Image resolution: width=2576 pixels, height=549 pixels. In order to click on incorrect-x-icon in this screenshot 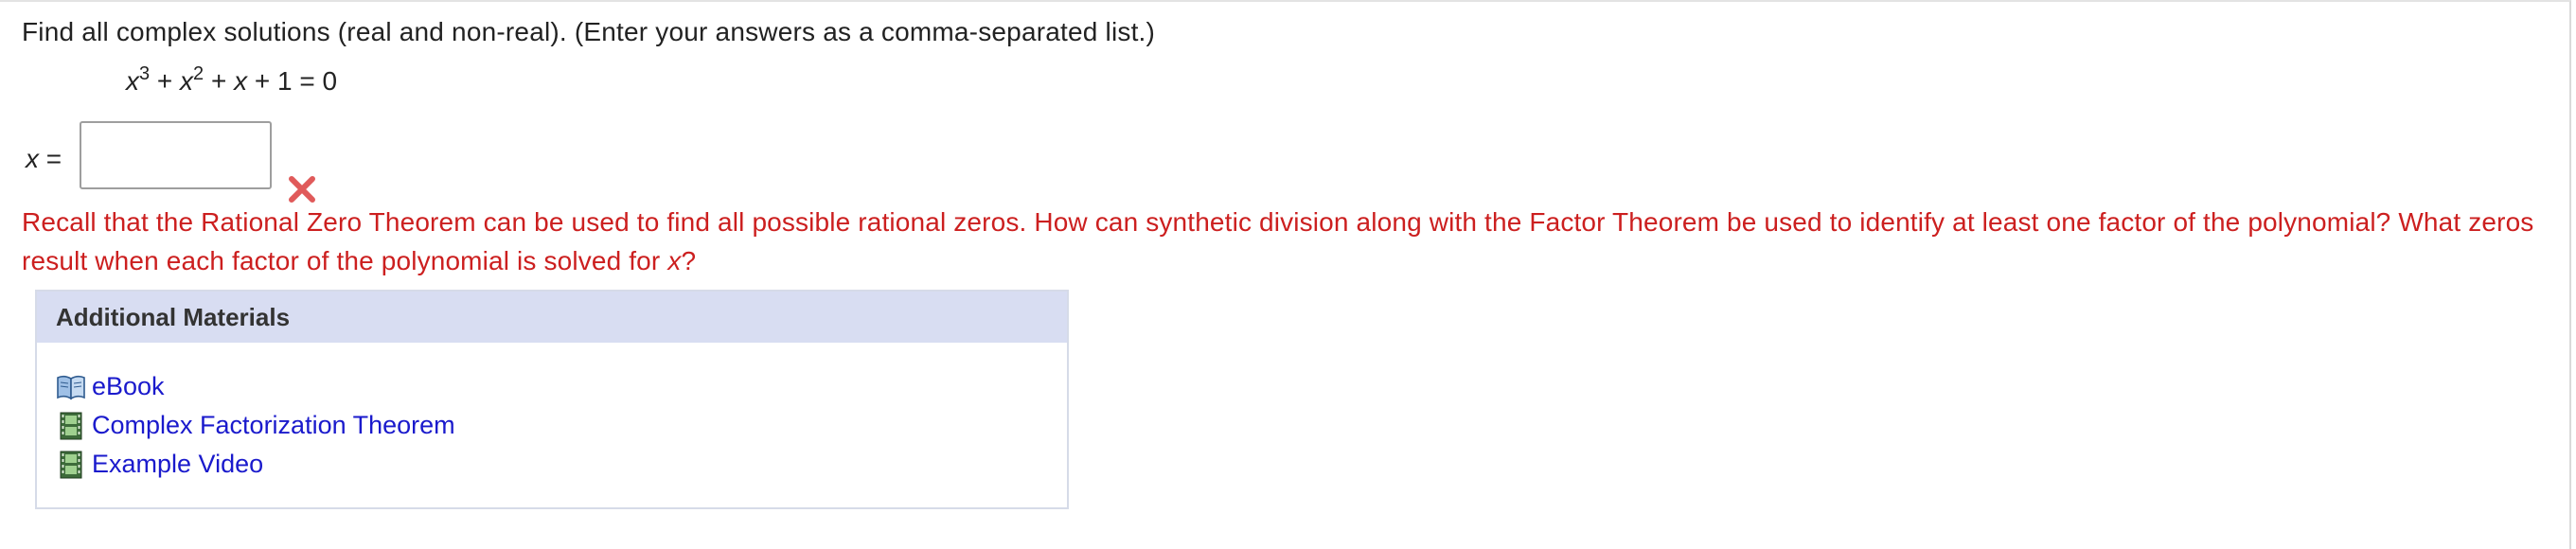, I will do `click(302, 189)`.